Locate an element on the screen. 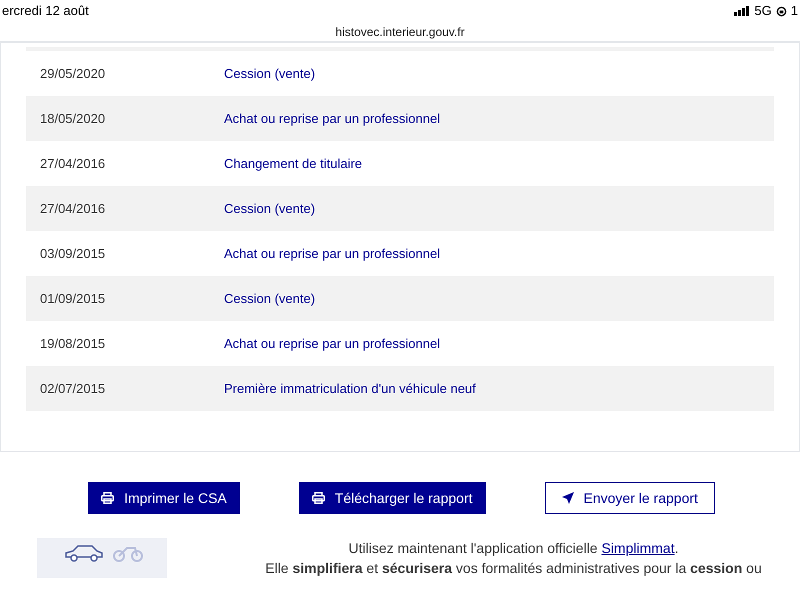 This screenshot has width=800, height=600. date-cell-text: 02/07/2015 is located at coordinates (72, 389).